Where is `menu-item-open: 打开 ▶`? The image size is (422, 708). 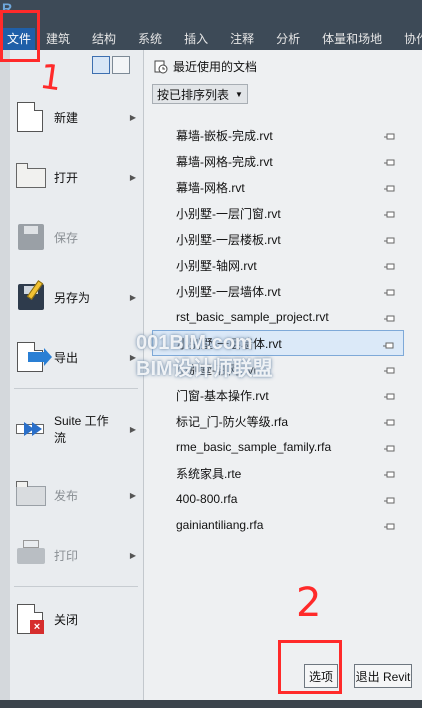
menu-item-open: 打开 ▶ is located at coordinates (76, 177).